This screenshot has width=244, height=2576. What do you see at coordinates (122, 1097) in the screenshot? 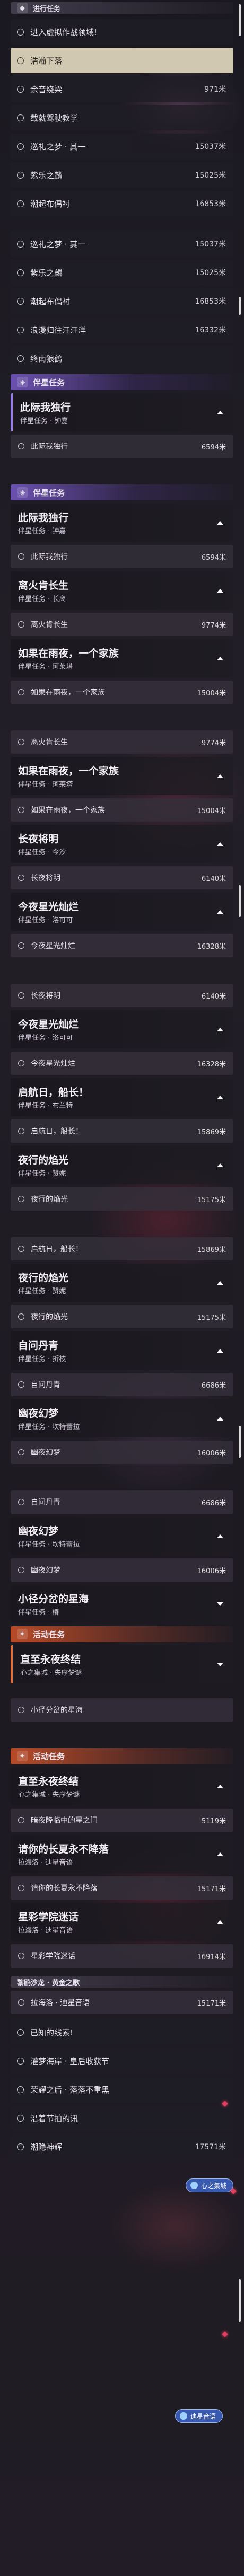
I see `quest-card: 启航日，船长！ 伴星任务 · 布兰特` at bounding box center [122, 1097].